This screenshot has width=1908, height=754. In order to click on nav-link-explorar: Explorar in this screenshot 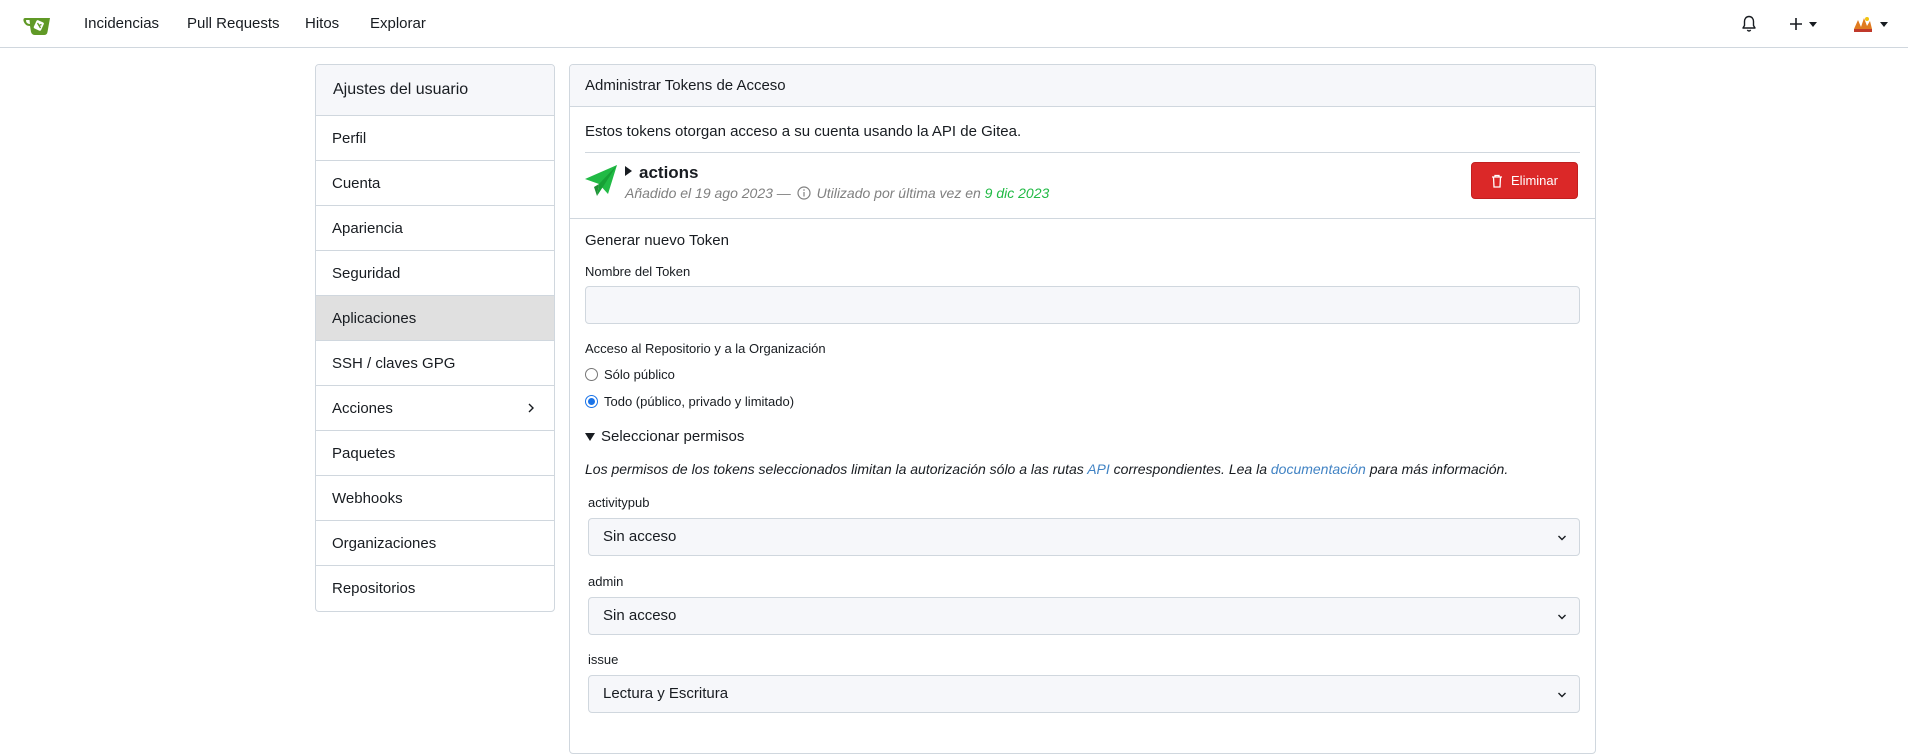, I will do `click(398, 24)`.